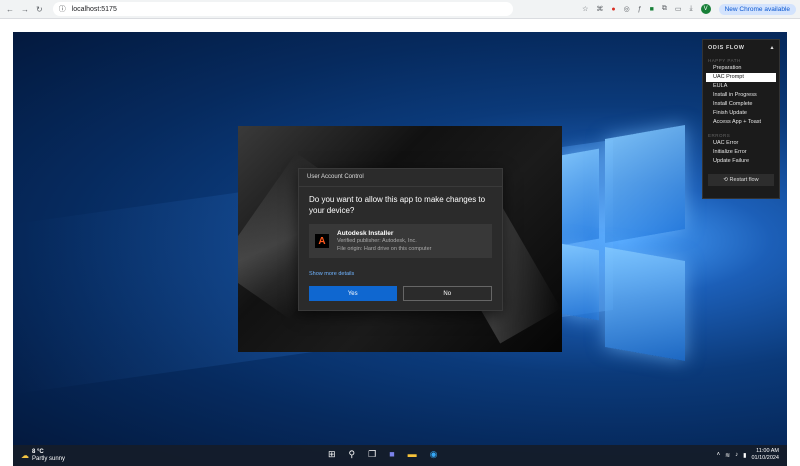  What do you see at coordinates (38, 451) in the screenshot?
I see `weather-temp: 8 °C` at bounding box center [38, 451].